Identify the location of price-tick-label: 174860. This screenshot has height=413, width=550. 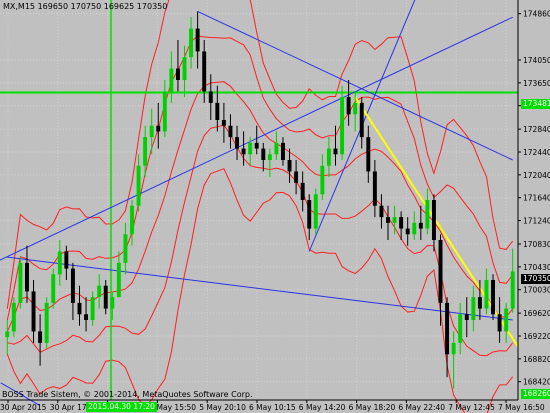
(536, 14).